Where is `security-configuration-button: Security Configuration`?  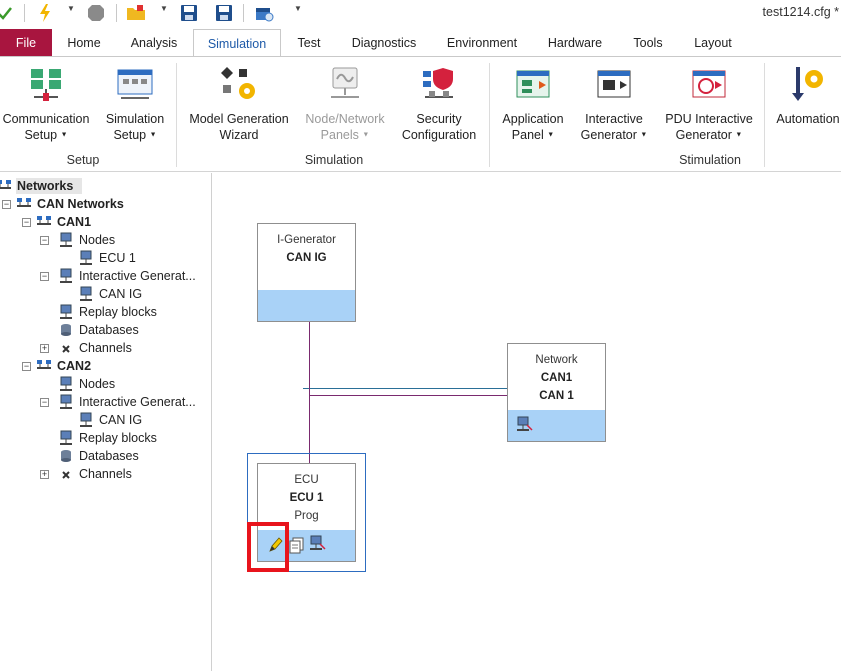
security-configuration-button: Security Configuration is located at coordinates (439, 104).